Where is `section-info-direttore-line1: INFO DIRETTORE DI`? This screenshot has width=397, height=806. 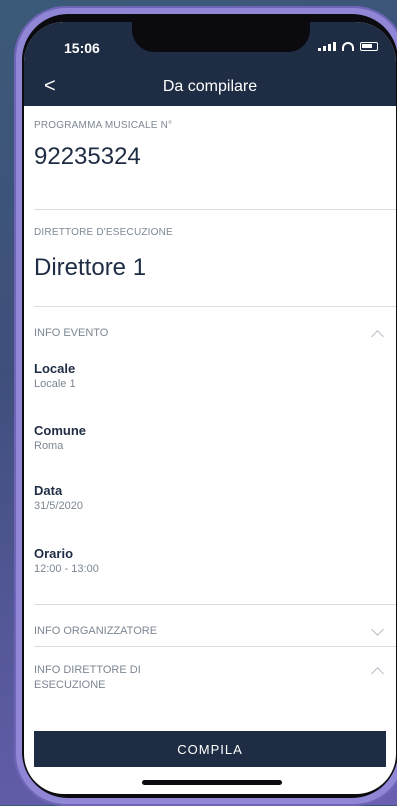 section-info-direttore-line1: INFO DIRETTORE DI is located at coordinates (87, 670).